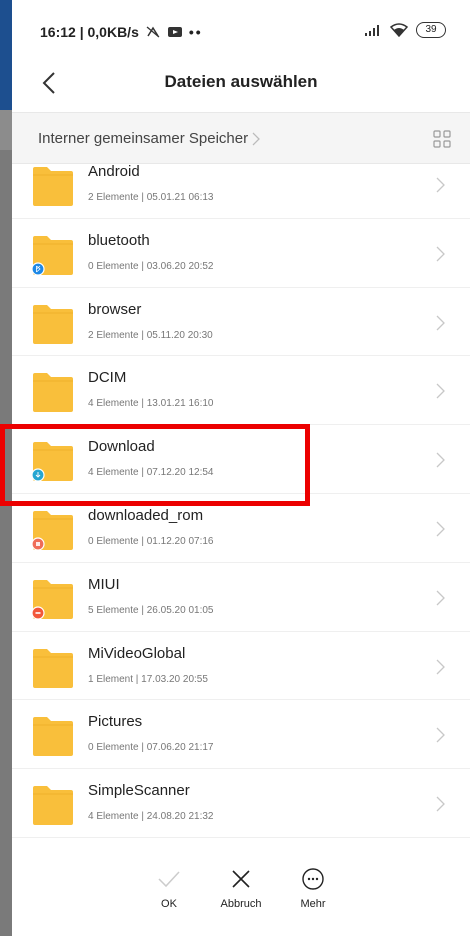 The width and height of the screenshot is (470, 936). Describe the element at coordinates (241, 184) in the screenshot. I see `folder-row-android: Android 2 Elemente | 05.01.21 06:13` at that location.